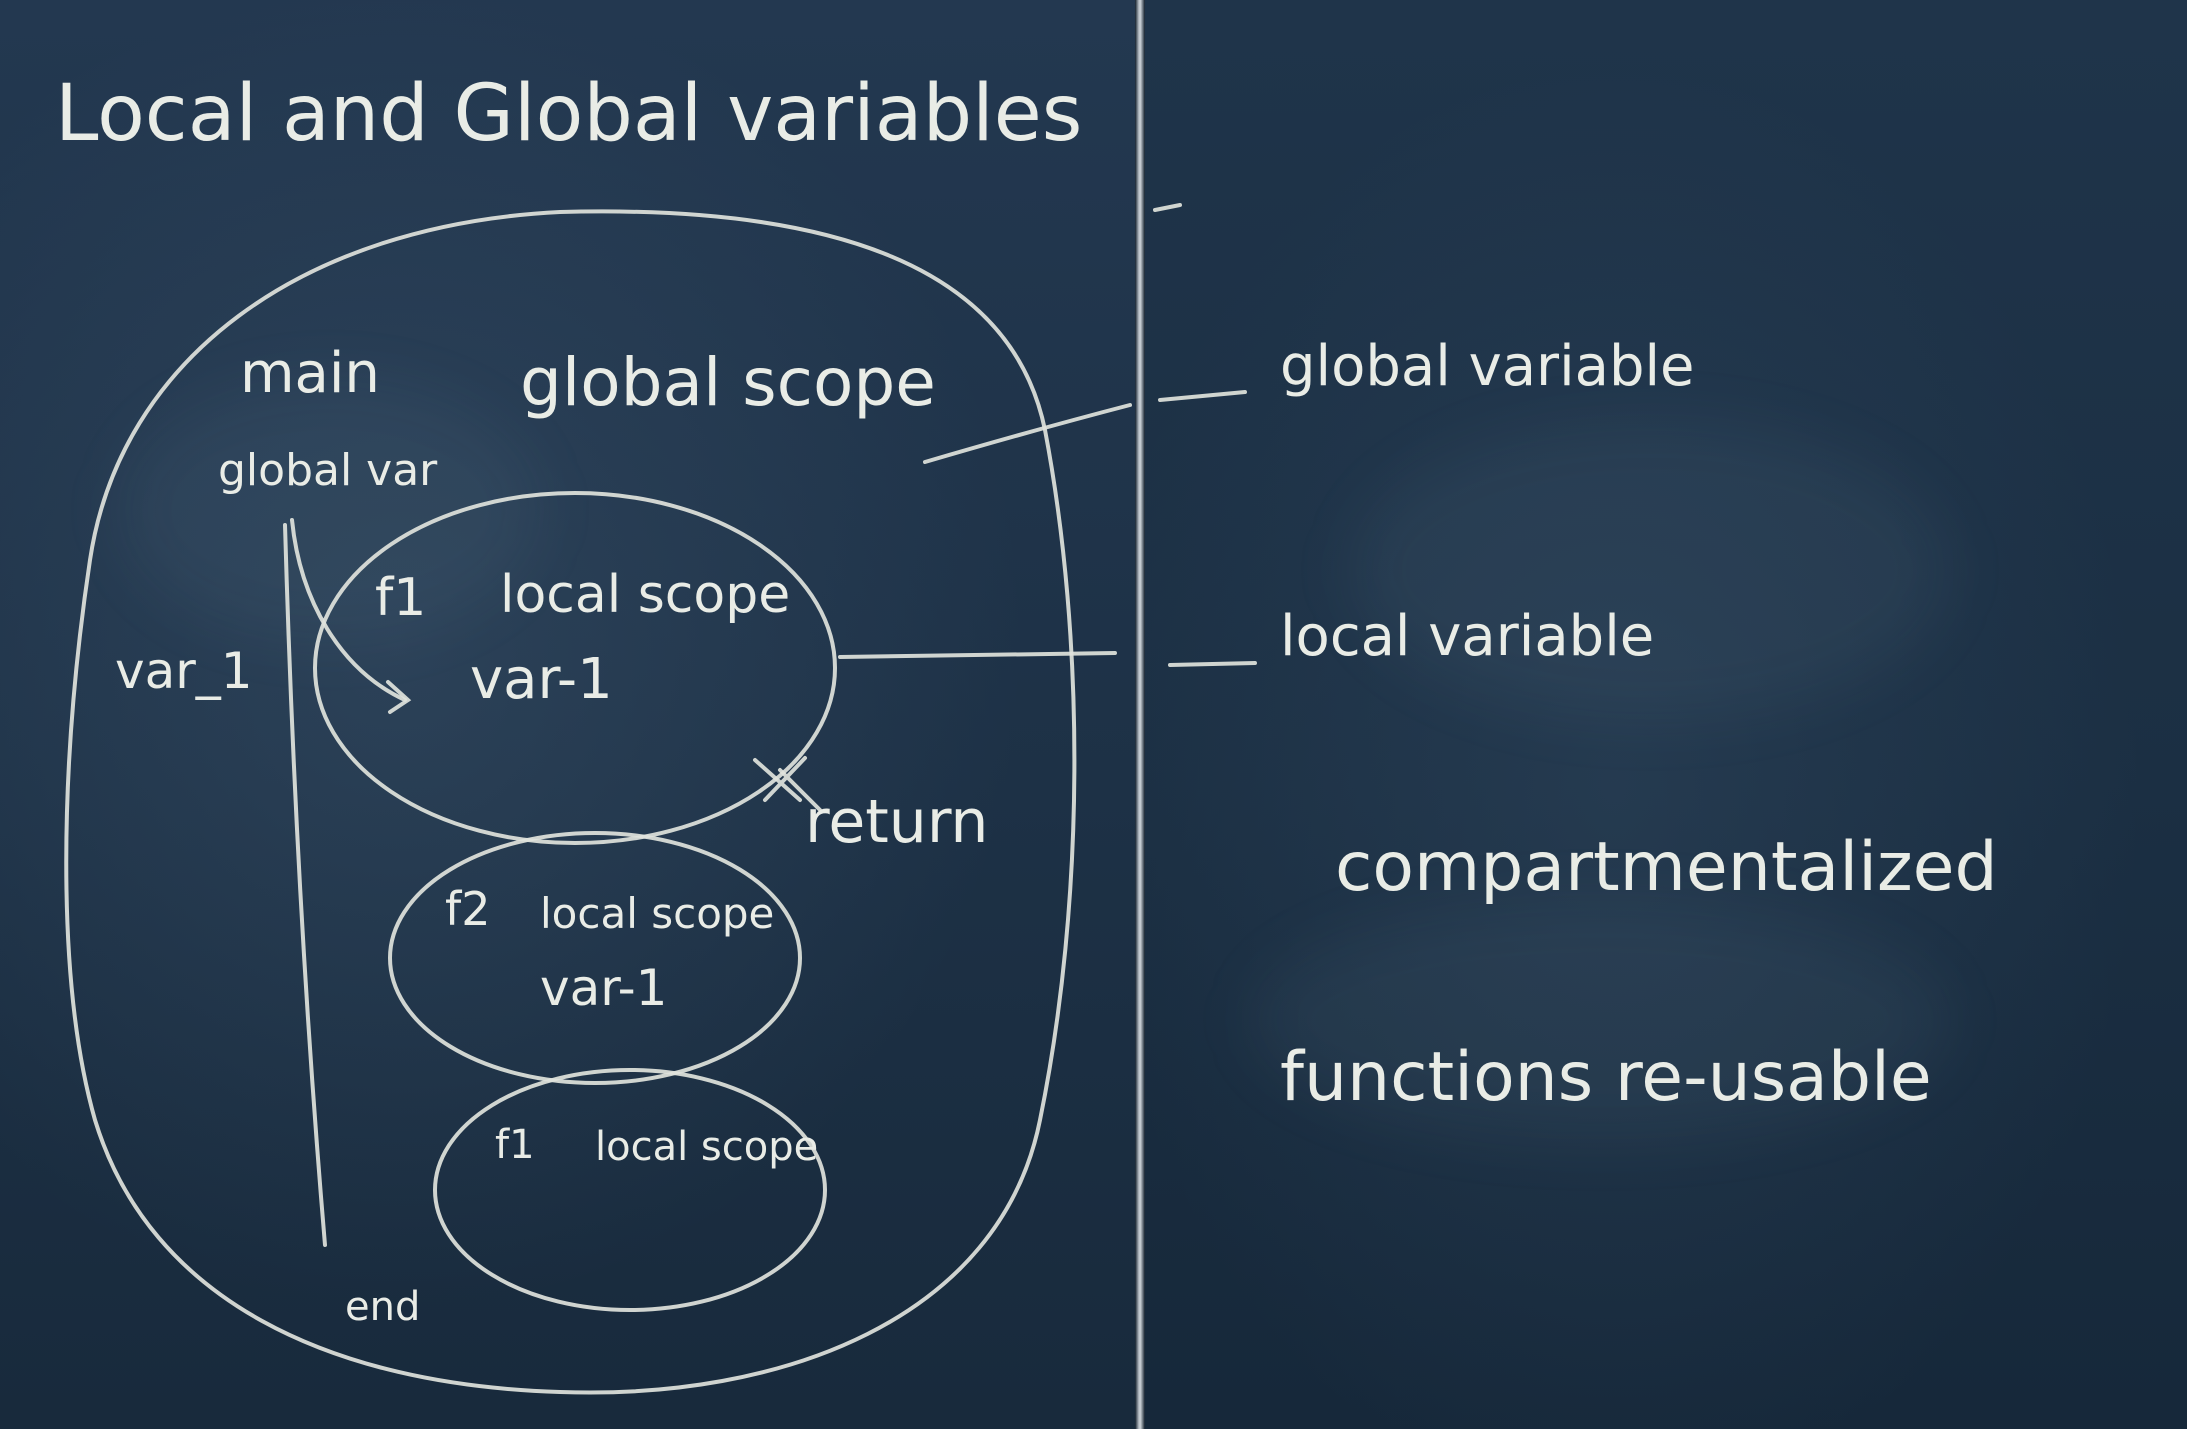 This screenshot has width=2187, height=1429. What do you see at coordinates (400, 598) in the screenshot?
I see `f1-name: f1` at bounding box center [400, 598].